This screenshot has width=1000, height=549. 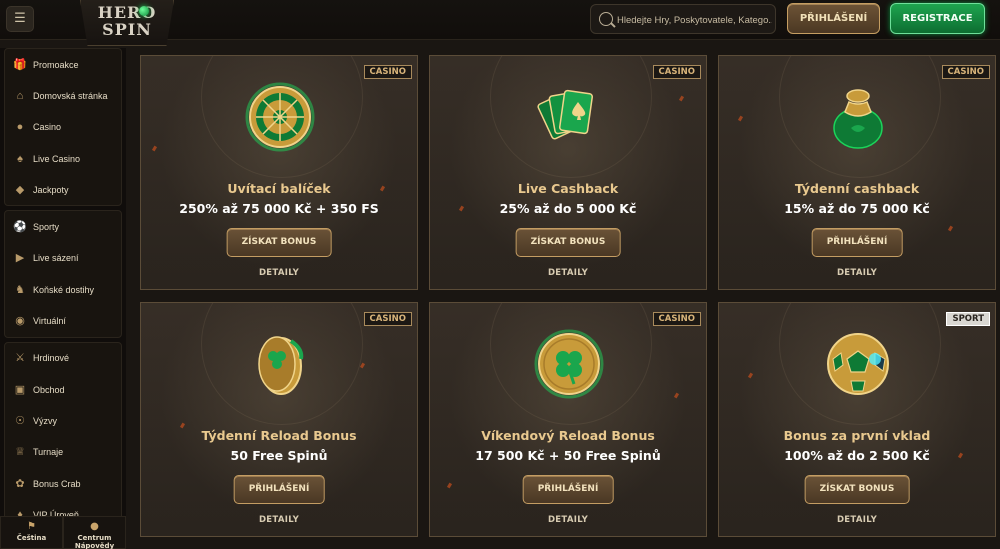 I want to click on swords-icon: ⚔, so click(x=20, y=358).